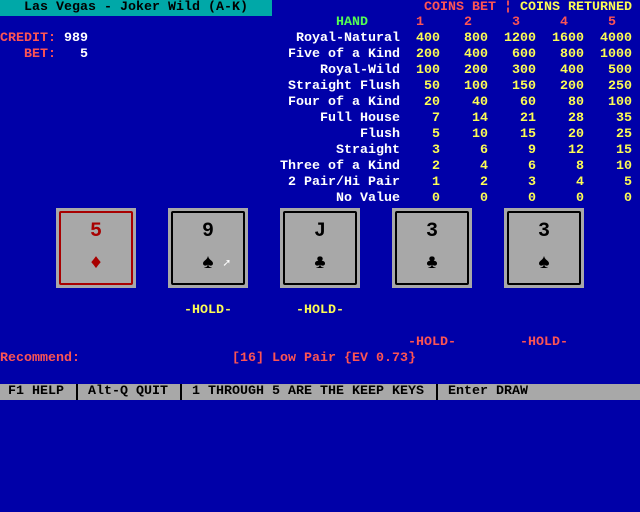  What do you see at coordinates (624, 150) in the screenshot?
I see `paytable-payout: 15` at bounding box center [624, 150].